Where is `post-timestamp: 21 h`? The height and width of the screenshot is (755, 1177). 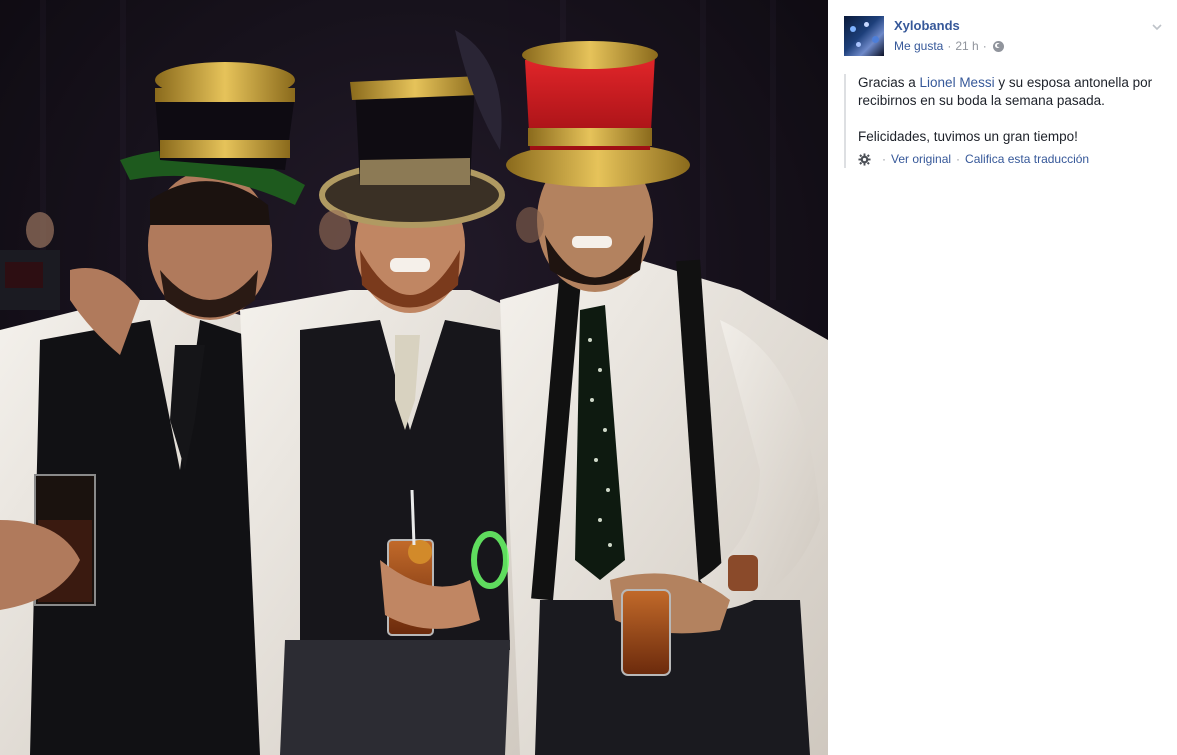
post-timestamp: 21 h is located at coordinates (966, 46).